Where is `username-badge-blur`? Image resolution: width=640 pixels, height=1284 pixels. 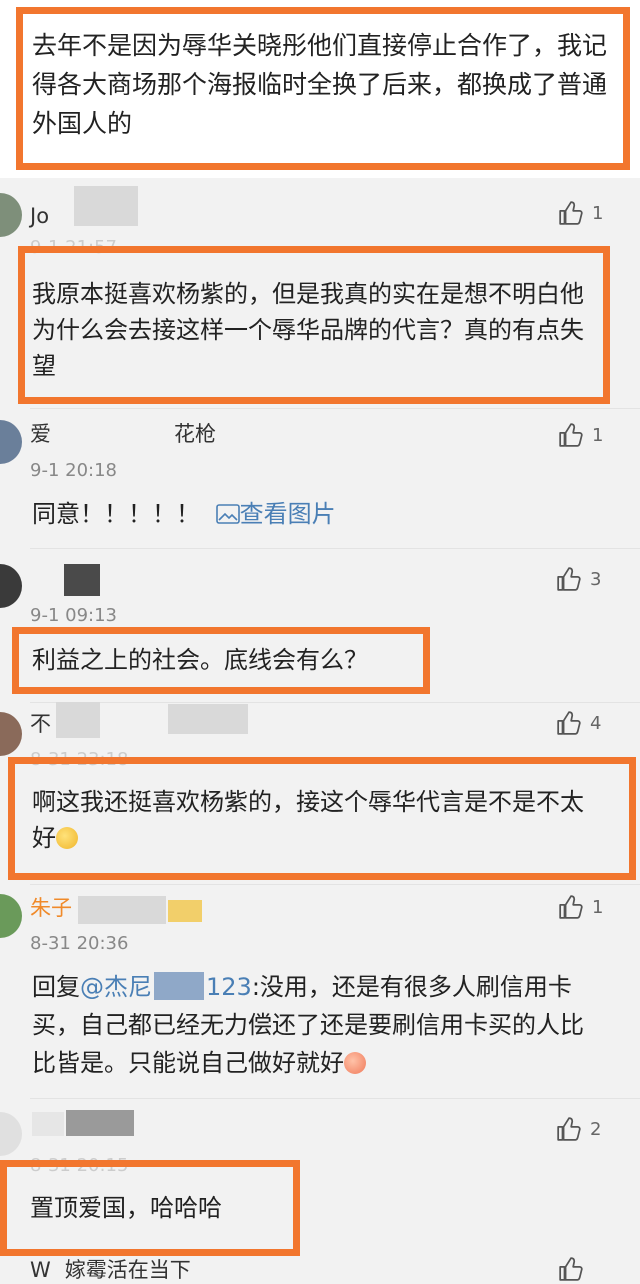 username-badge-blur is located at coordinates (185, 911).